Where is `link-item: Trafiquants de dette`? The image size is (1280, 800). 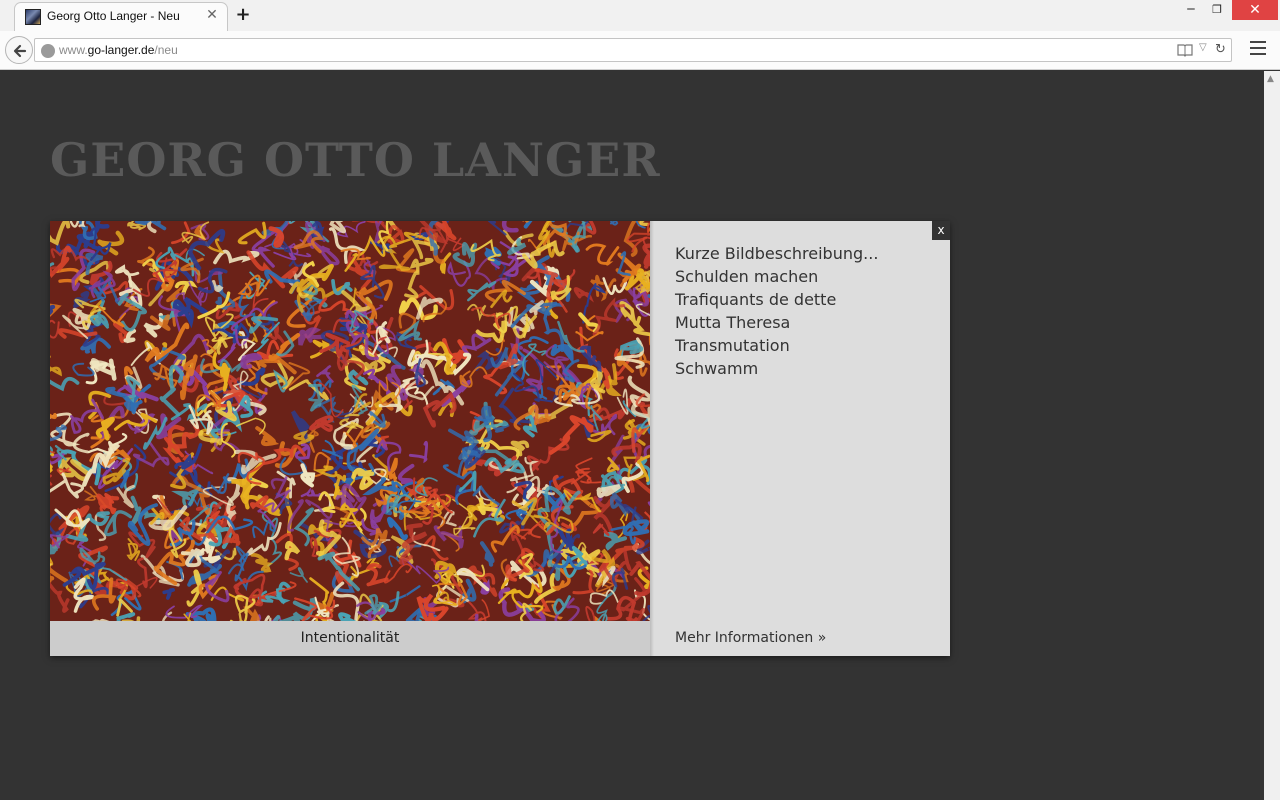
link-item: Trafiquants de dette is located at coordinates (776, 299).